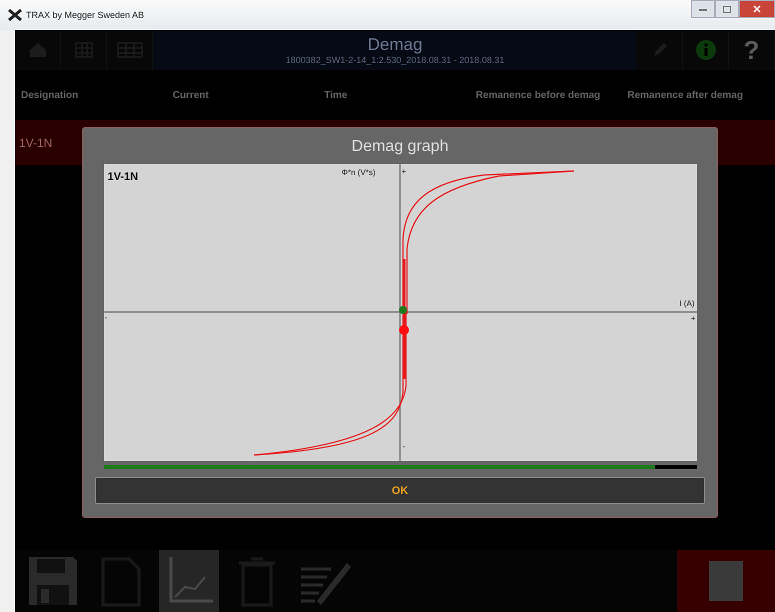 The width and height of the screenshot is (775, 612). What do you see at coordinates (705, 50) in the screenshot?
I see `info-icon` at bounding box center [705, 50].